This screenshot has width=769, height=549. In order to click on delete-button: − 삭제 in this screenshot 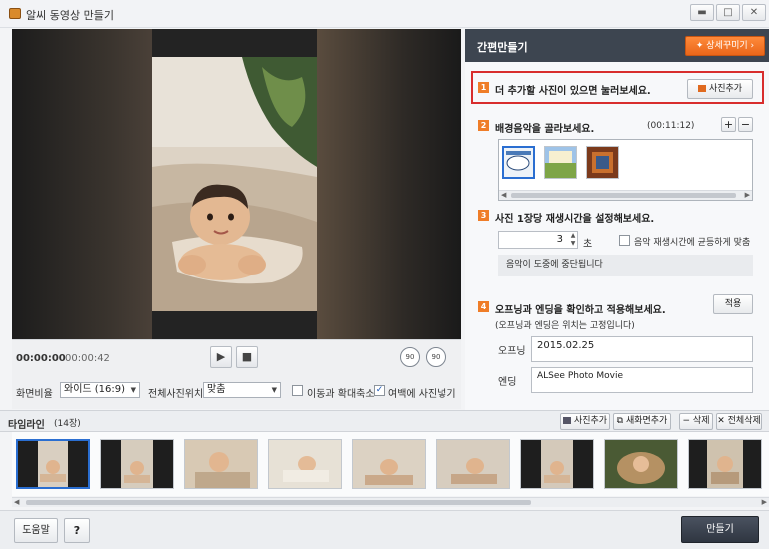, I will do `click(696, 421)`.